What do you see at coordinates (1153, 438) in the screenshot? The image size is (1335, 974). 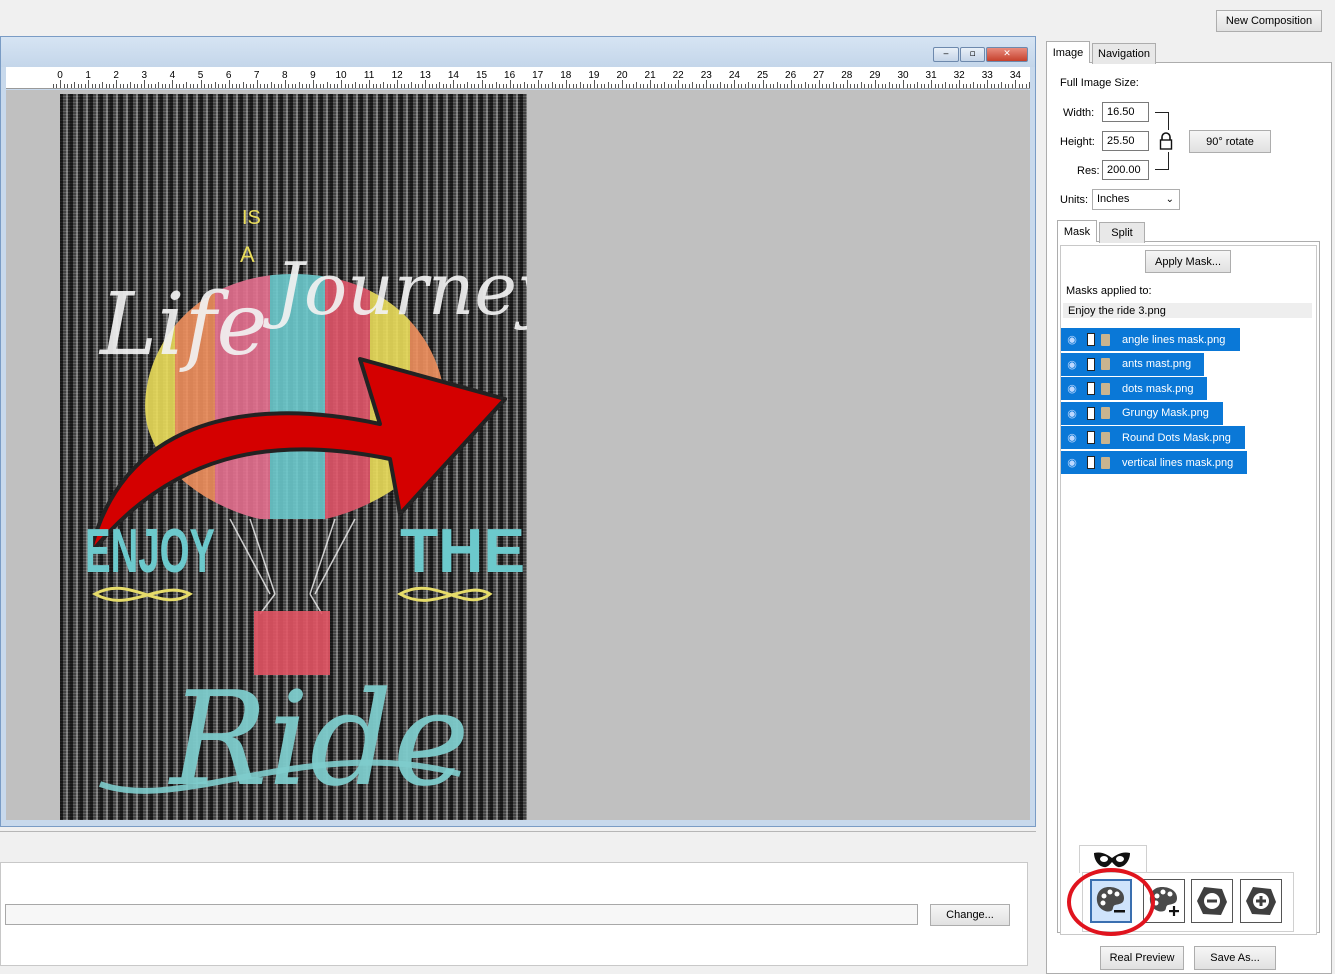 I see `mask-list-item: ◉ Round Dots Mask.png` at bounding box center [1153, 438].